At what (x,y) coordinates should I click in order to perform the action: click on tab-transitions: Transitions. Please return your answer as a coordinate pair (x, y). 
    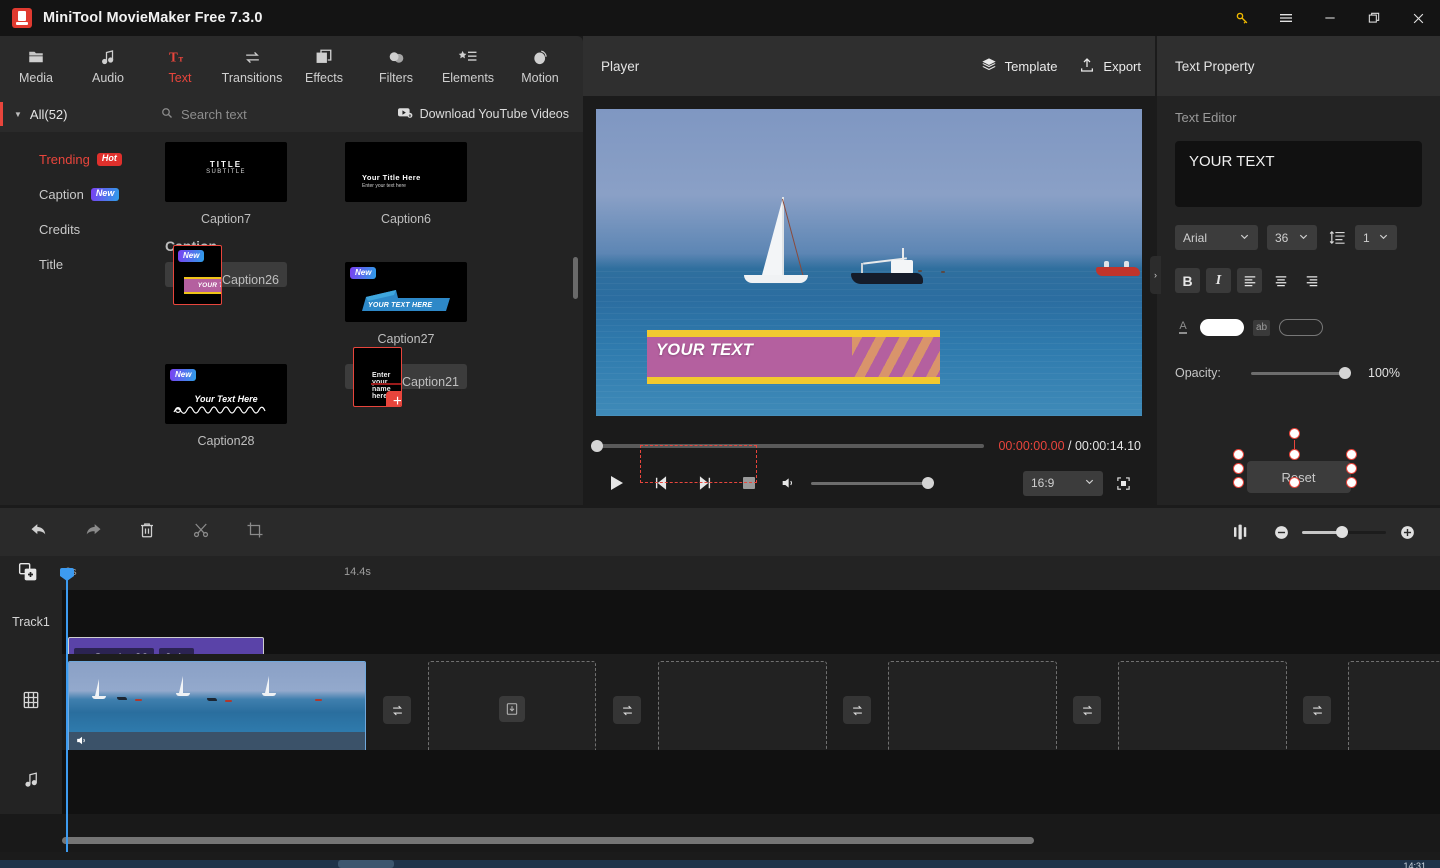
    Looking at the image, I should click on (252, 66).